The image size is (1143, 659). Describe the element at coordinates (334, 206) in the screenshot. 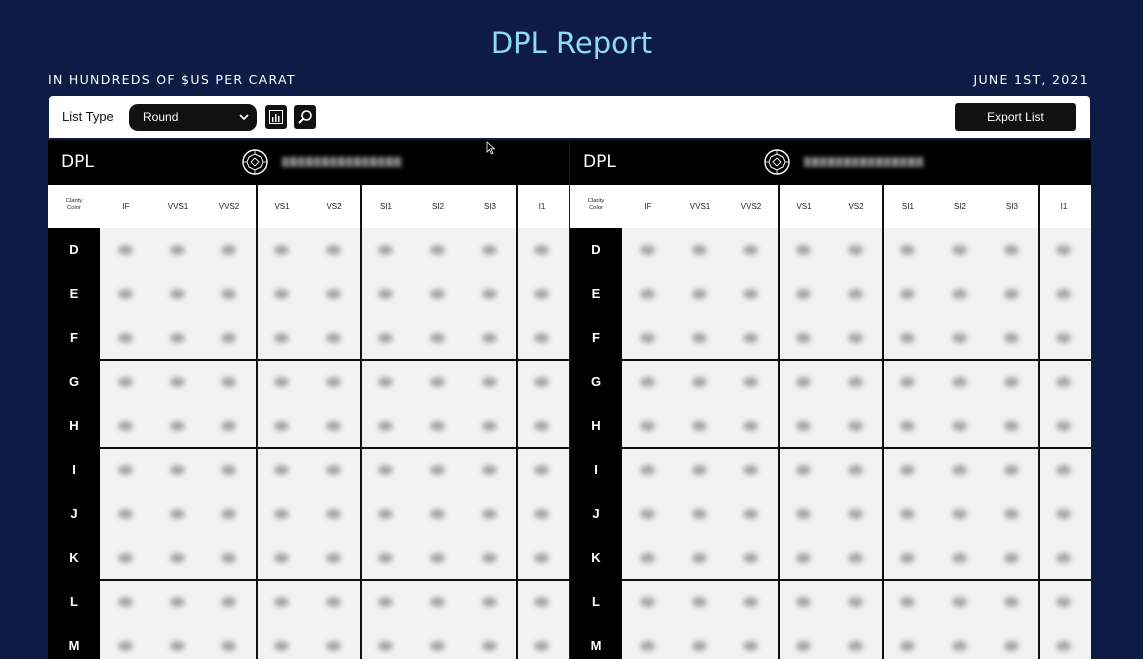

I see `clarity-column-header: VS2` at that location.